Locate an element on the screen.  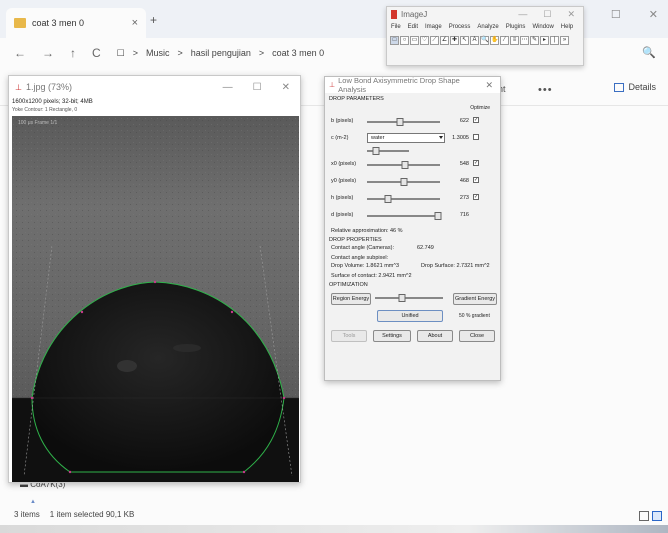
view-toggle is located at coordinates (650, 516).